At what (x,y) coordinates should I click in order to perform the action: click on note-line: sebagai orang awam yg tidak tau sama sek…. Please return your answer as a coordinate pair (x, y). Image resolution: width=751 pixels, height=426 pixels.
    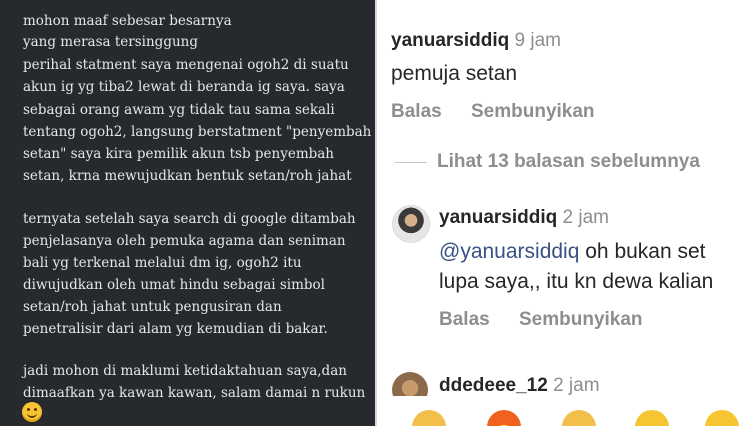
    Looking at the image, I should click on (179, 110).